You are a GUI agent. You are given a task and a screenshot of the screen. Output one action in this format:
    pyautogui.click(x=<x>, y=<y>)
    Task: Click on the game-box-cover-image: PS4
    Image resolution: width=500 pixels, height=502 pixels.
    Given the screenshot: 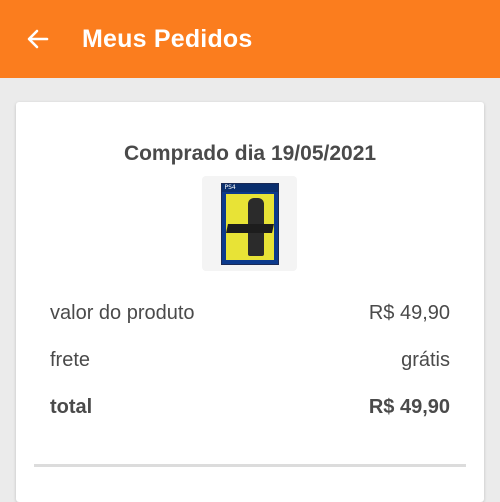 What is the action you would take?
    pyautogui.click(x=249, y=223)
    